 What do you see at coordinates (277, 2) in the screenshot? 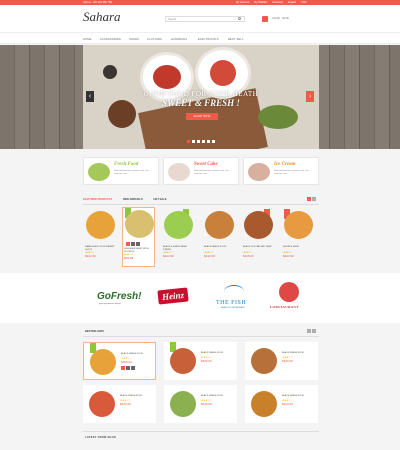
I see `checkout-link: Checkout` at bounding box center [277, 2].